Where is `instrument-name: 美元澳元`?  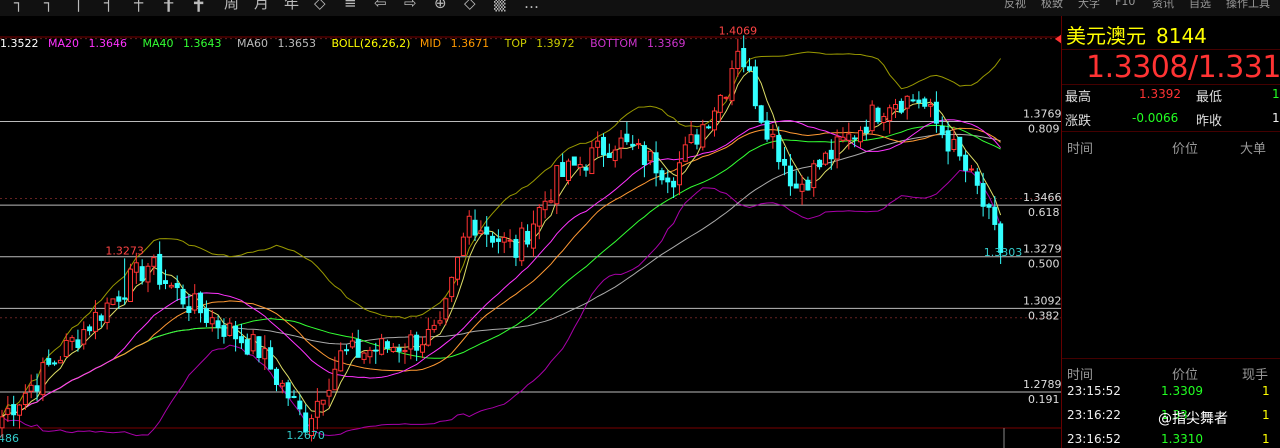 instrument-name: 美元澳元 is located at coordinates (1106, 36).